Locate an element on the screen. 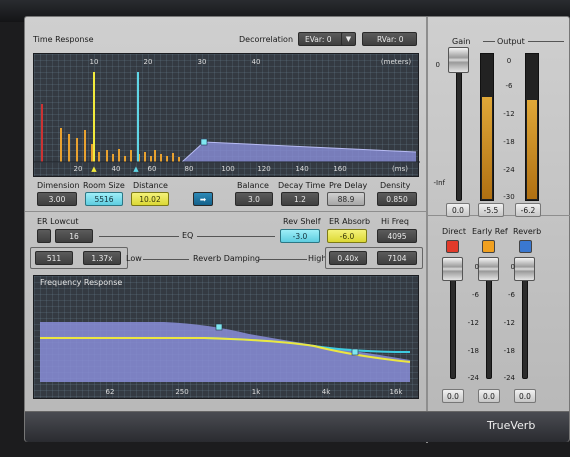  out-scale-6: -6 is located at coordinates (509, 86).